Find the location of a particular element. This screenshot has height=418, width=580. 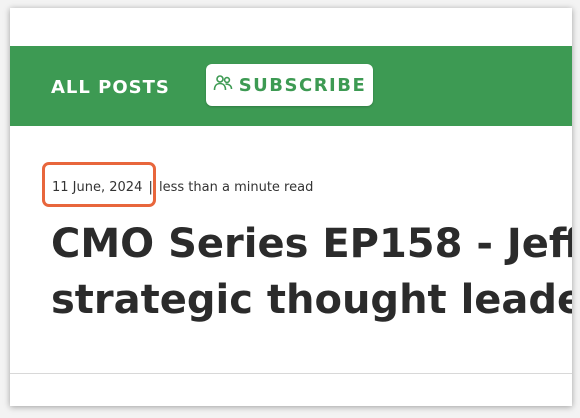

subscribe-button: SUBSCRIBE is located at coordinates (289, 85).